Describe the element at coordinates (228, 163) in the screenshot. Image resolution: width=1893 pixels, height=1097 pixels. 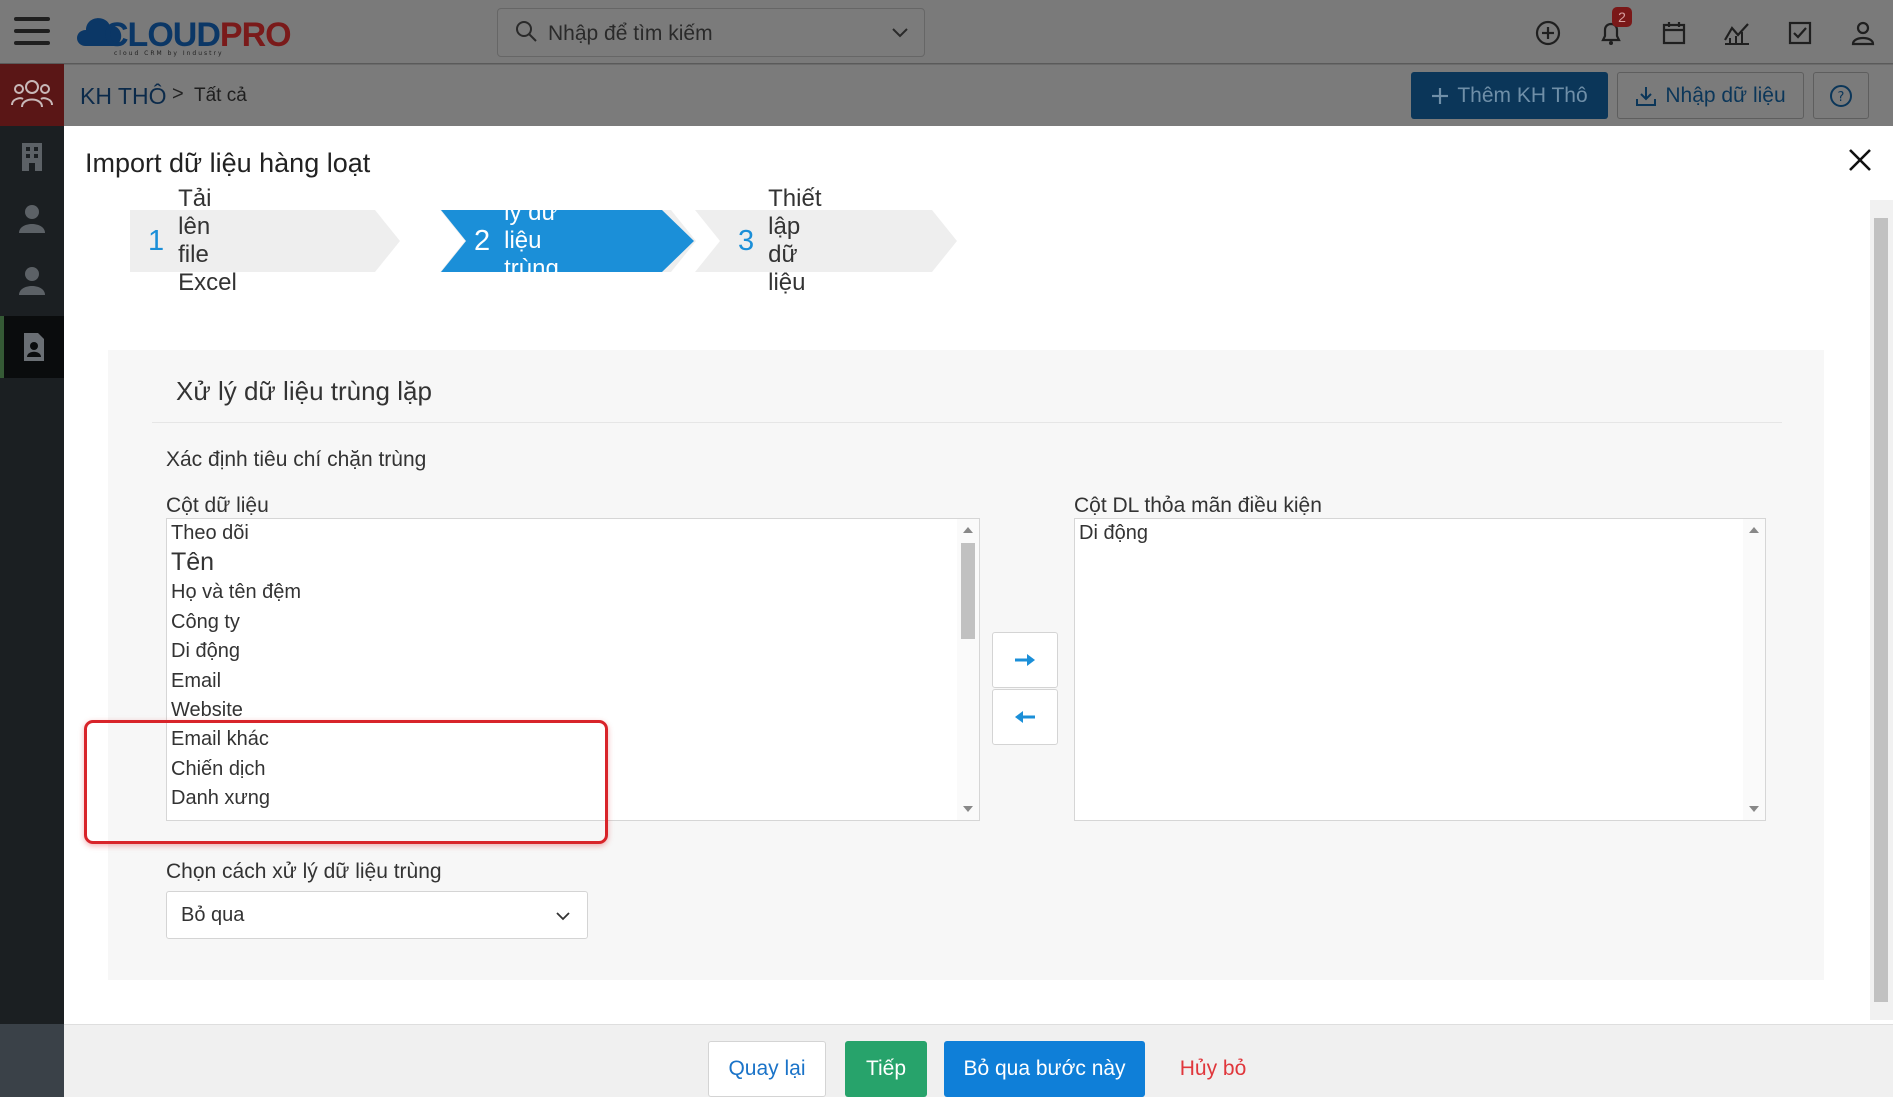
I see `modal-title: Import dữ liệu hàng loạt` at that location.